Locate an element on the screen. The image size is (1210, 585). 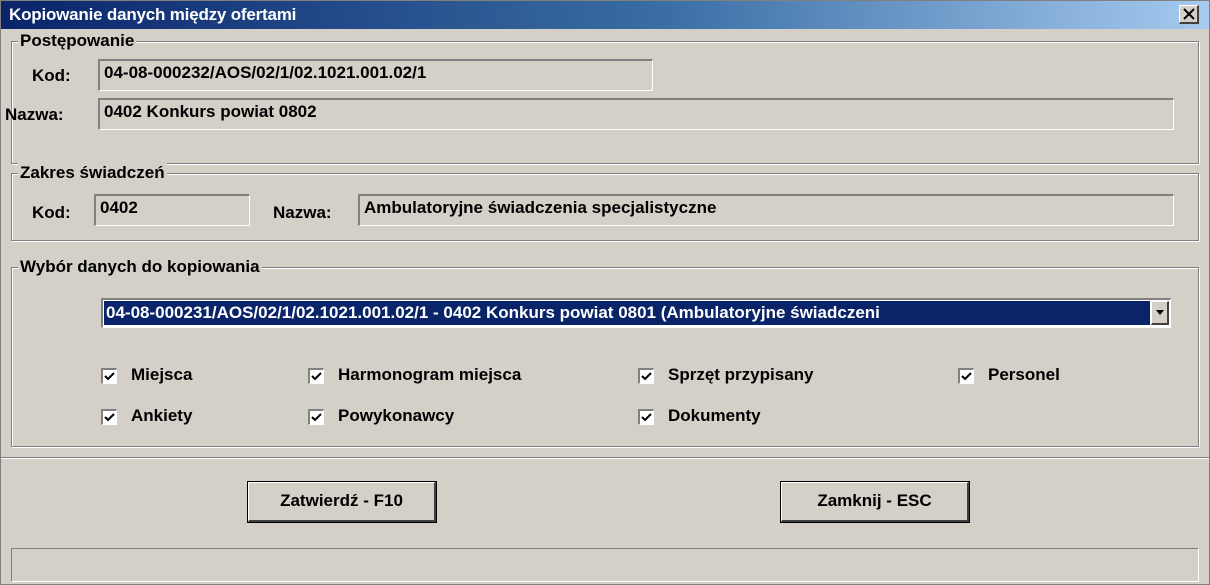
proceeding-code-field: 04-08-000232/AOS/02/1/02.1021.001.02/1 is located at coordinates (375, 75).